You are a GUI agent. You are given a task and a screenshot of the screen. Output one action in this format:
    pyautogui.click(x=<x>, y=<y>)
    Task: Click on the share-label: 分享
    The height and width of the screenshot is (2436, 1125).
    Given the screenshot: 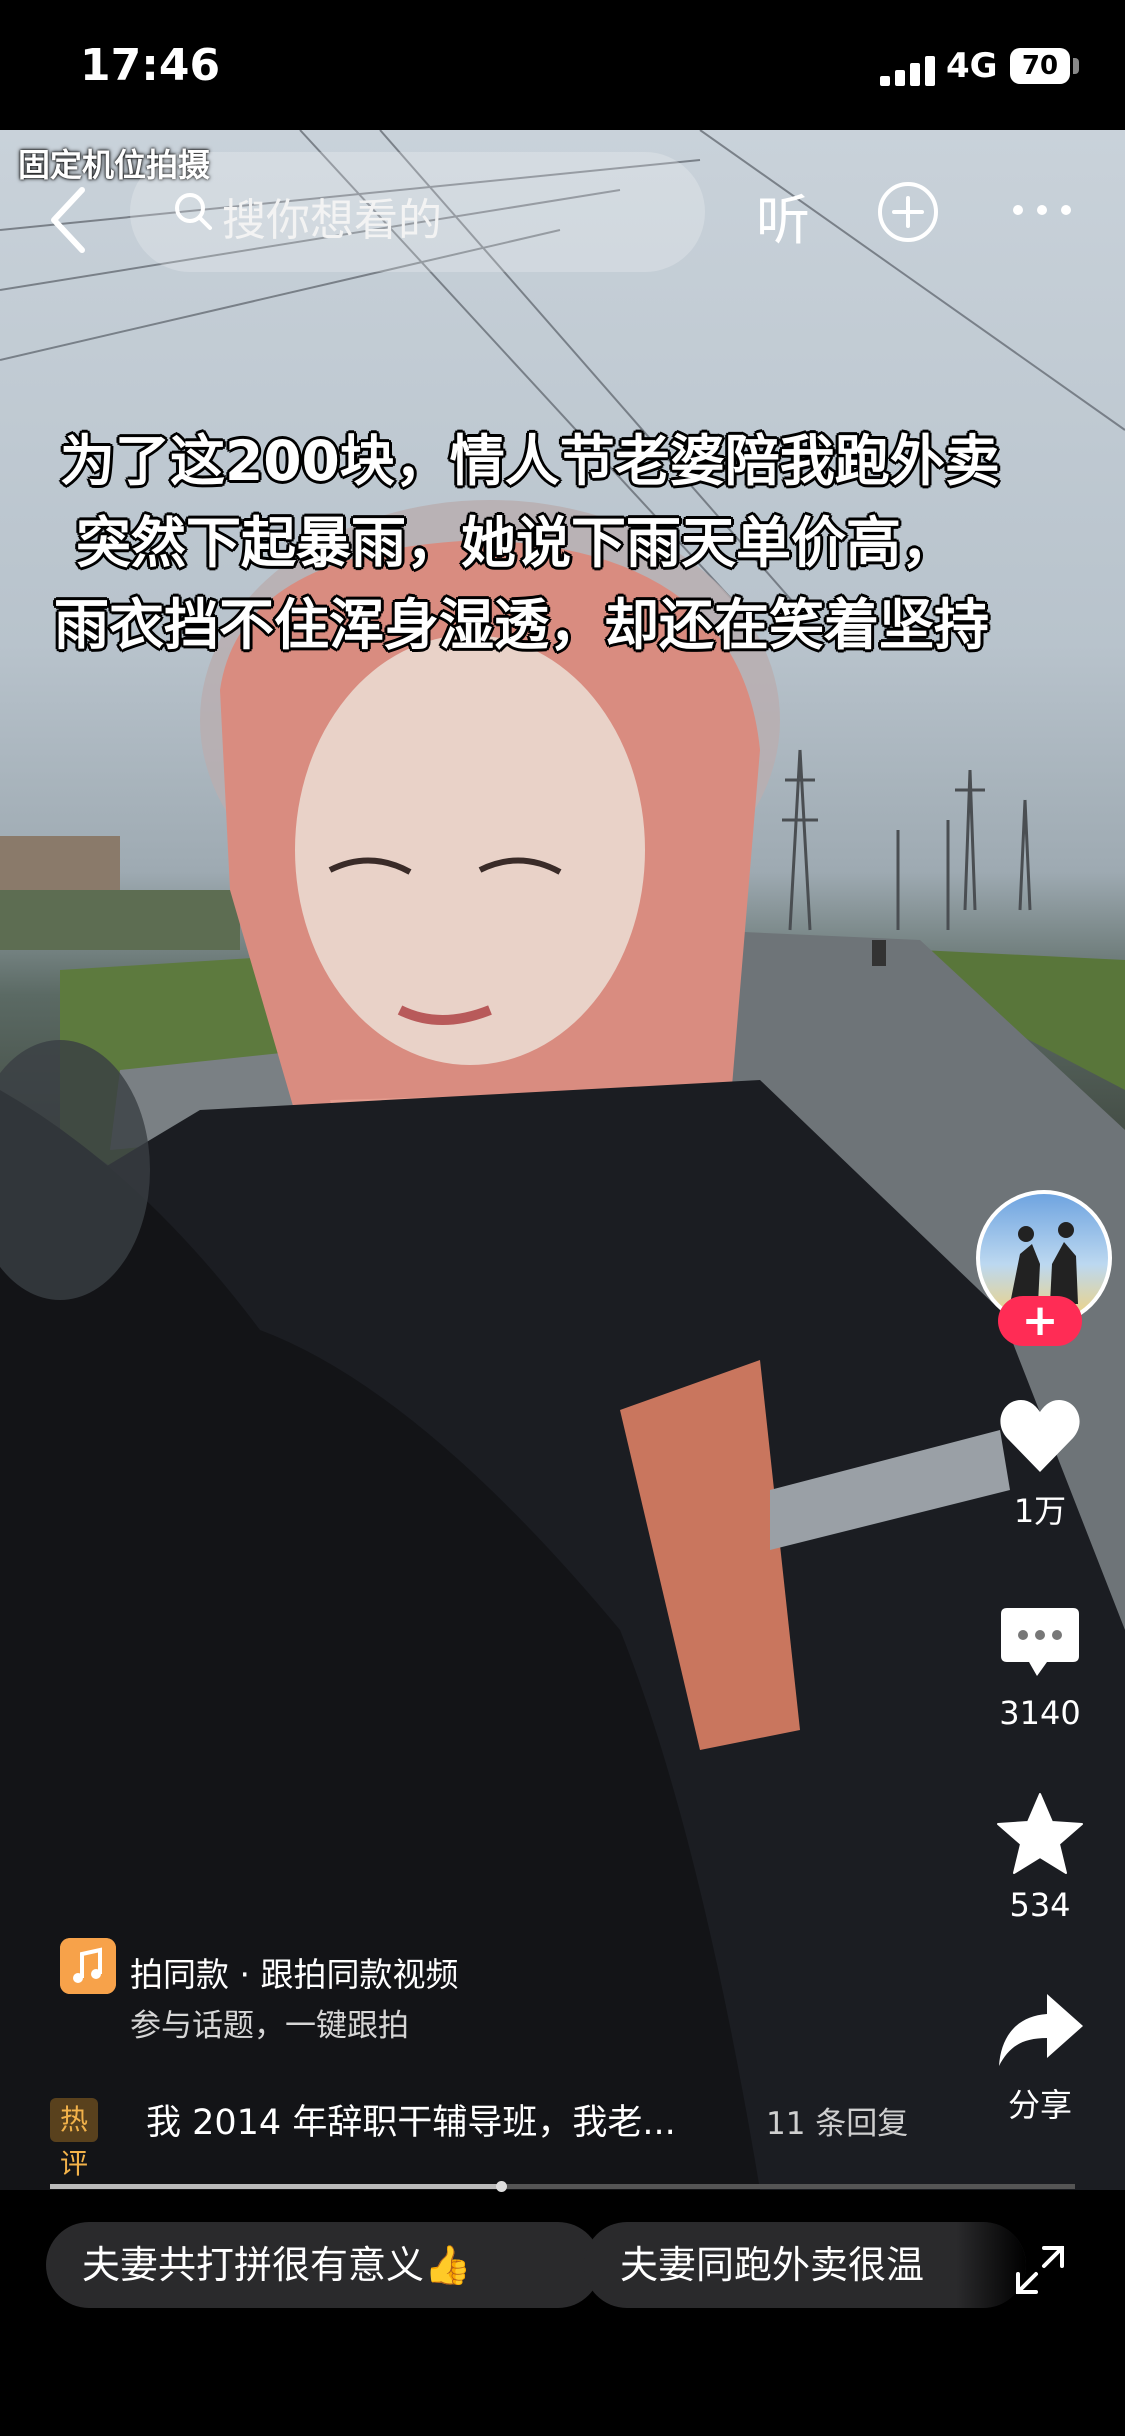 What is the action you would take?
    pyautogui.click(x=1039, y=2105)
    